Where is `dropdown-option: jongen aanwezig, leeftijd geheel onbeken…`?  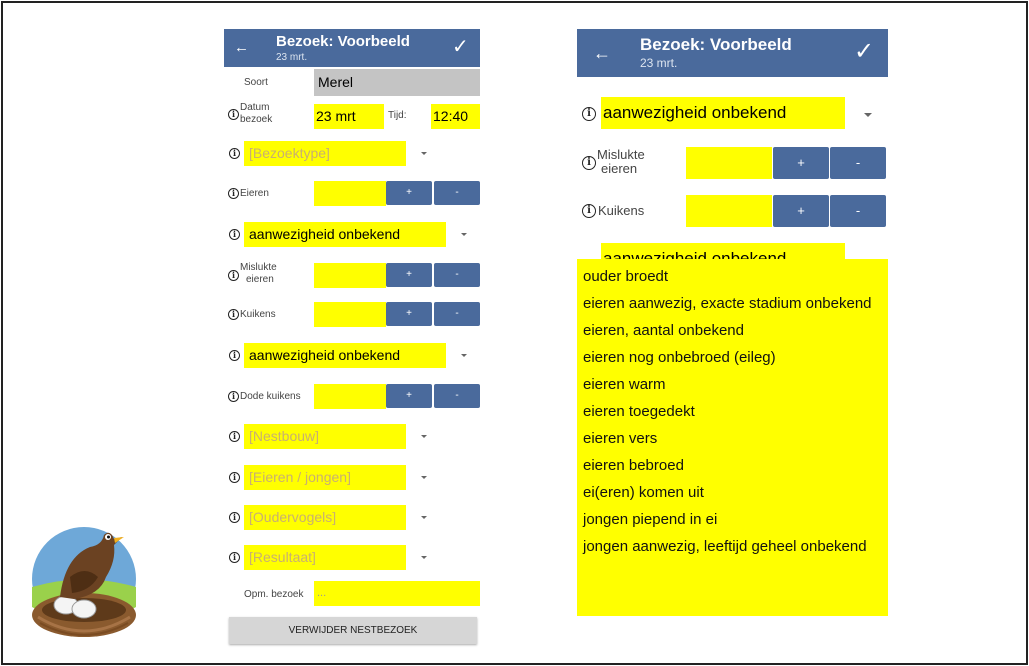 dropdown-option: jongen aanwezig, leeftijd geheel onbeken… is located at coordinates (732, 542).